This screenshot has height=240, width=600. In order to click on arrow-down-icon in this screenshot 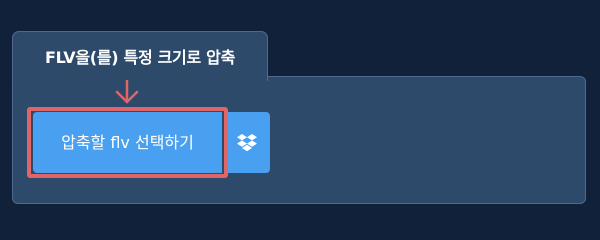, I will do `click(127, 92)`.